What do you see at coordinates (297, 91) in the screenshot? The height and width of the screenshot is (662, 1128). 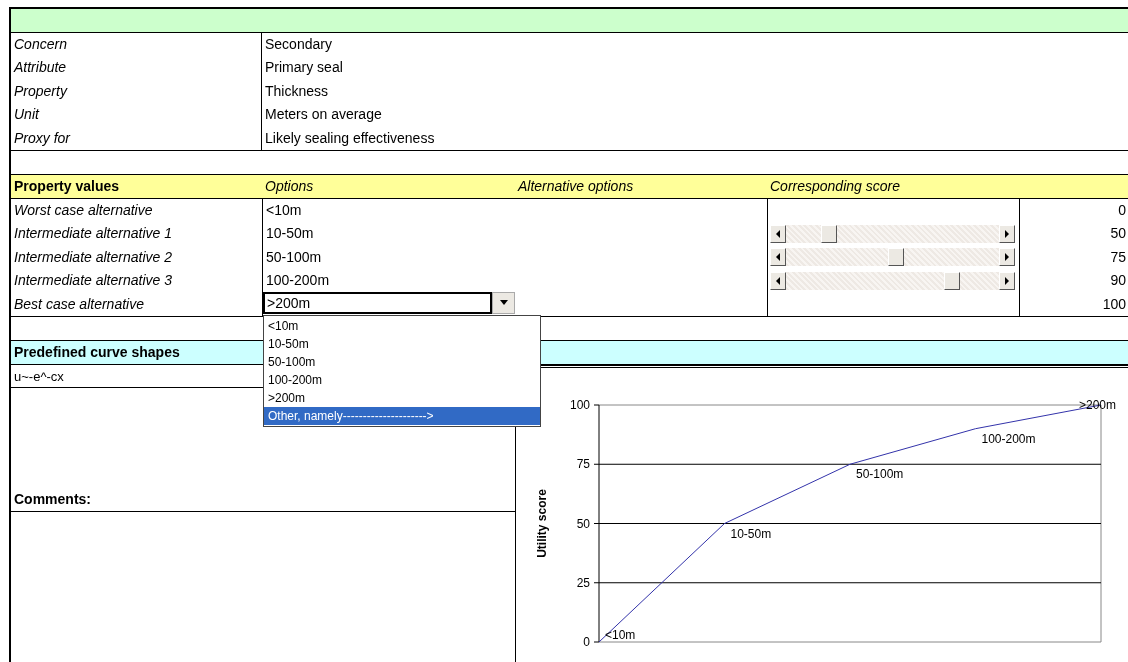 I see `field-value: Thickness` at bounding box center [297, 91].